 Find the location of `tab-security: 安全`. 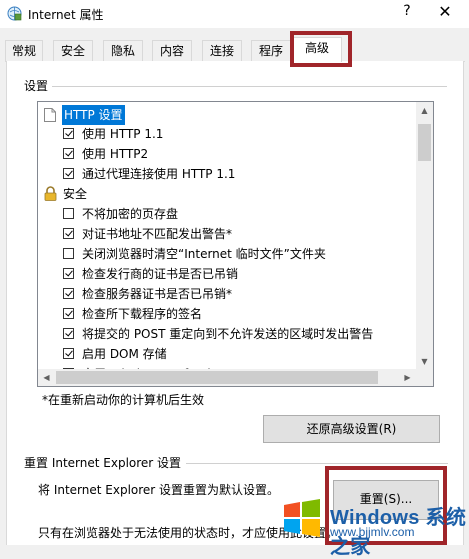

tab-security: 安全 is located at coordinates (73, 50).